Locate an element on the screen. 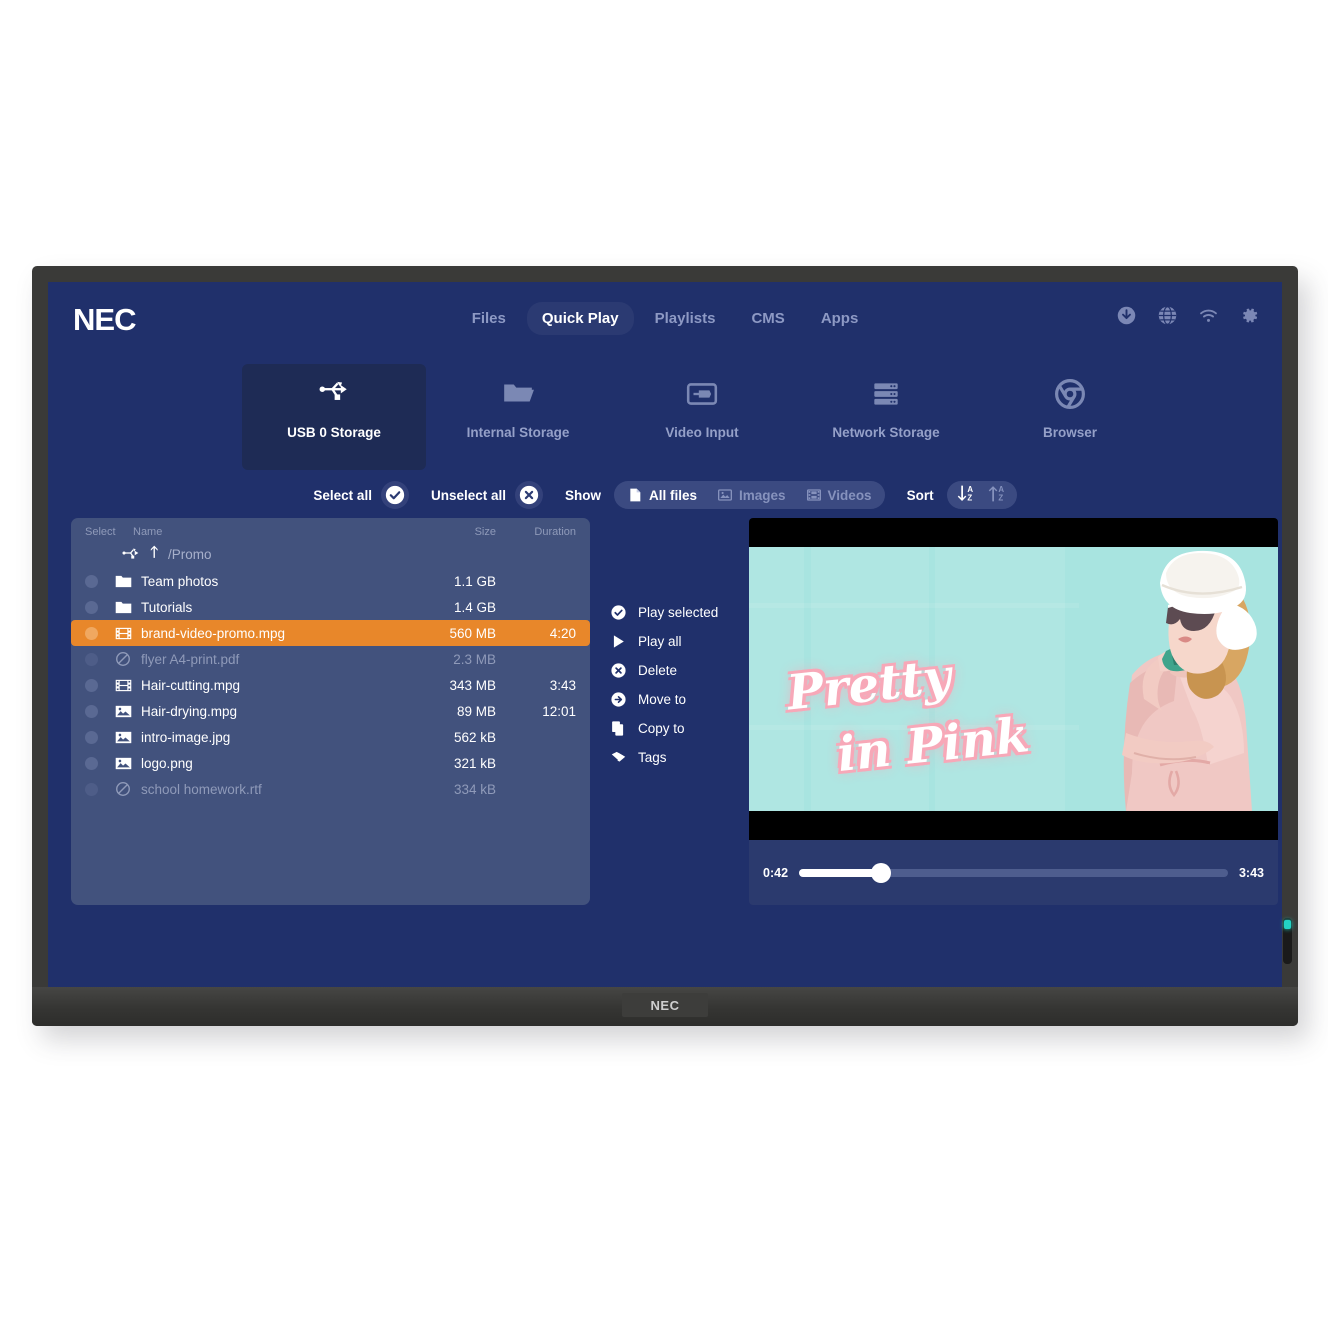 This screenshot has width=1328, height=1328. gear-icon is located at coordinates (1249, 315).